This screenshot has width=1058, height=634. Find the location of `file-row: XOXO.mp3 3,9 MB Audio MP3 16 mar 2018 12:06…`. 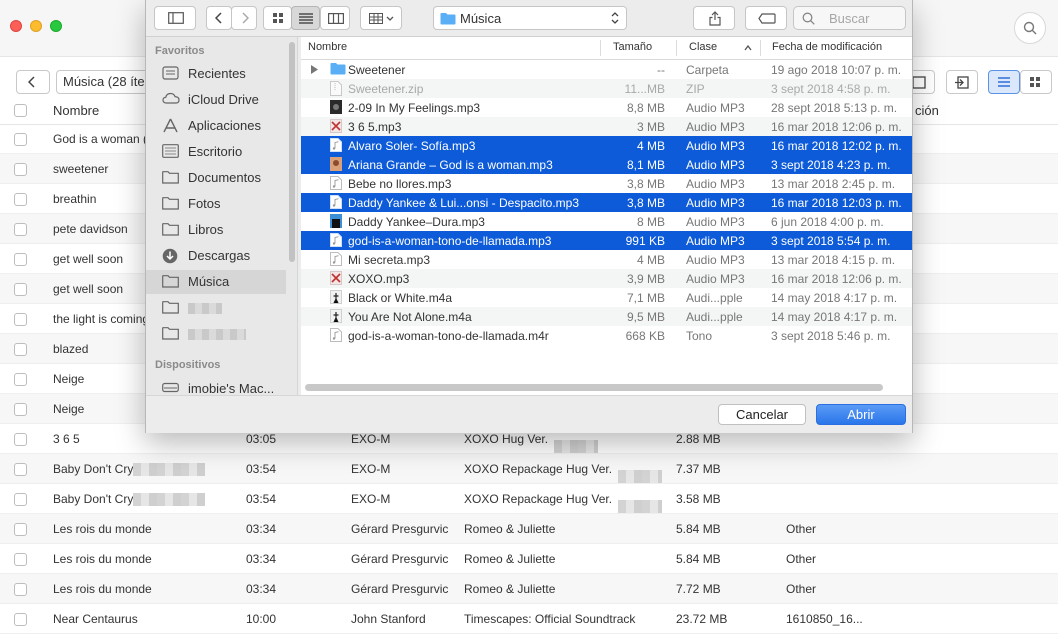

file-row: XOXO.mp3 3,9 MB Audio MP3 16 mar 2018 12:06… is located at coordinates (606, 278).